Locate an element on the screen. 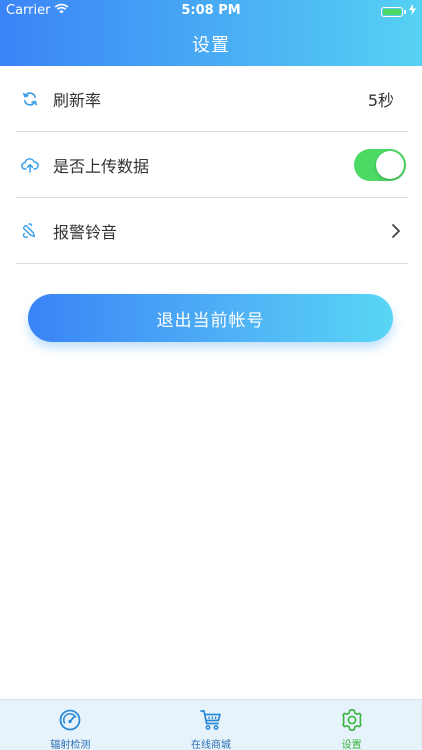 This screenshot has width=422, height=750. cart-icon is located at coordinates (211, 720).